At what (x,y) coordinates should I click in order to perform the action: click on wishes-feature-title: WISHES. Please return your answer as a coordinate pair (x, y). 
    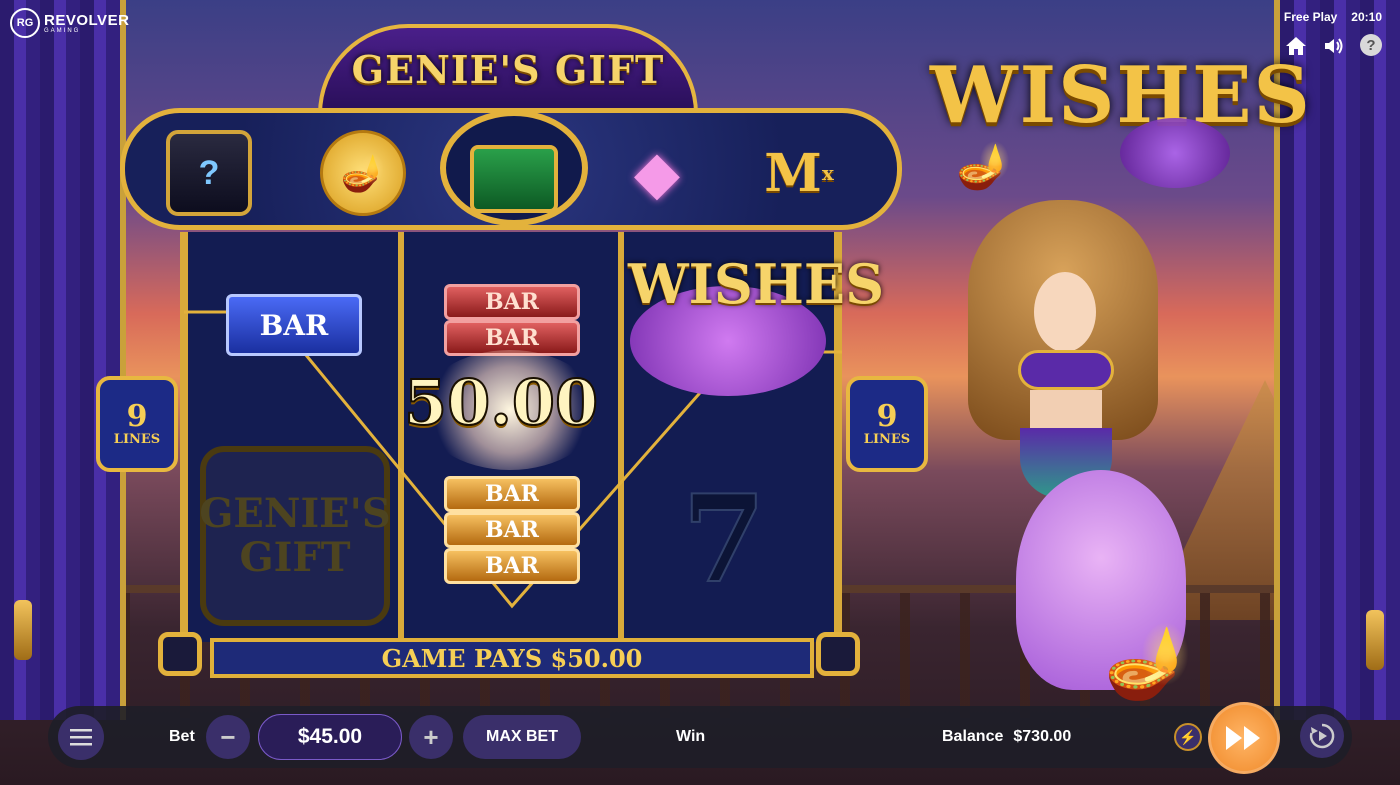
    Looking at the image, I should click on (1121, 95).